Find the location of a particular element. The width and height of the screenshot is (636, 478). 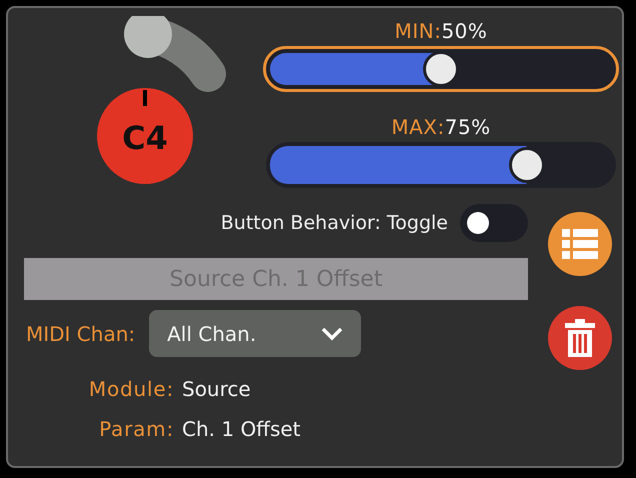

info-label: Param: is located at coordinates (136, 429).